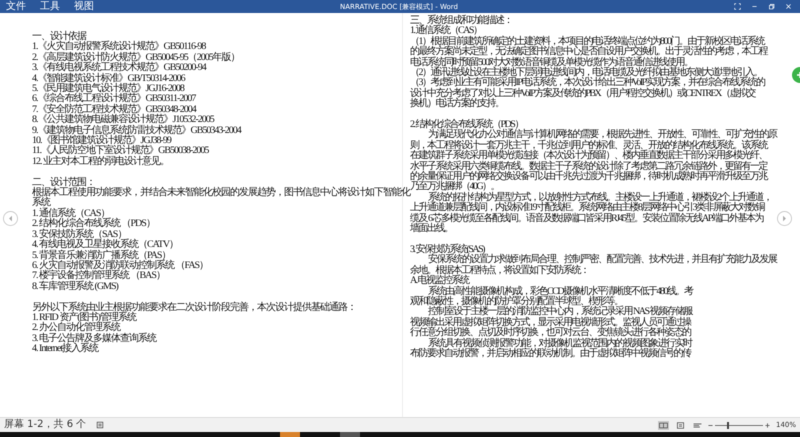  Describe the element at coordinates (119, 47) in the screenshot. I see `text-line: 1.《火灾自动报警系统设计规范》GB50116-98` at that location.